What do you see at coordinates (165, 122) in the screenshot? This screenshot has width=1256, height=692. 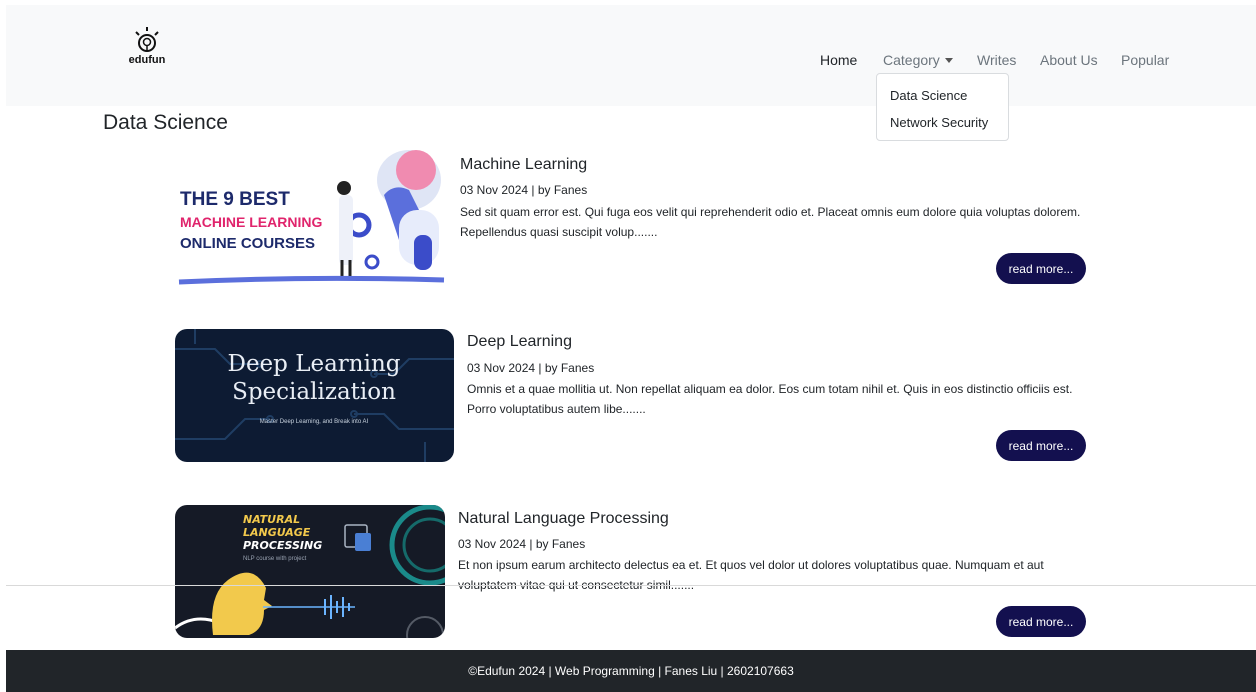 I see `page-title: Data Science` at bounding box center [165, 122].